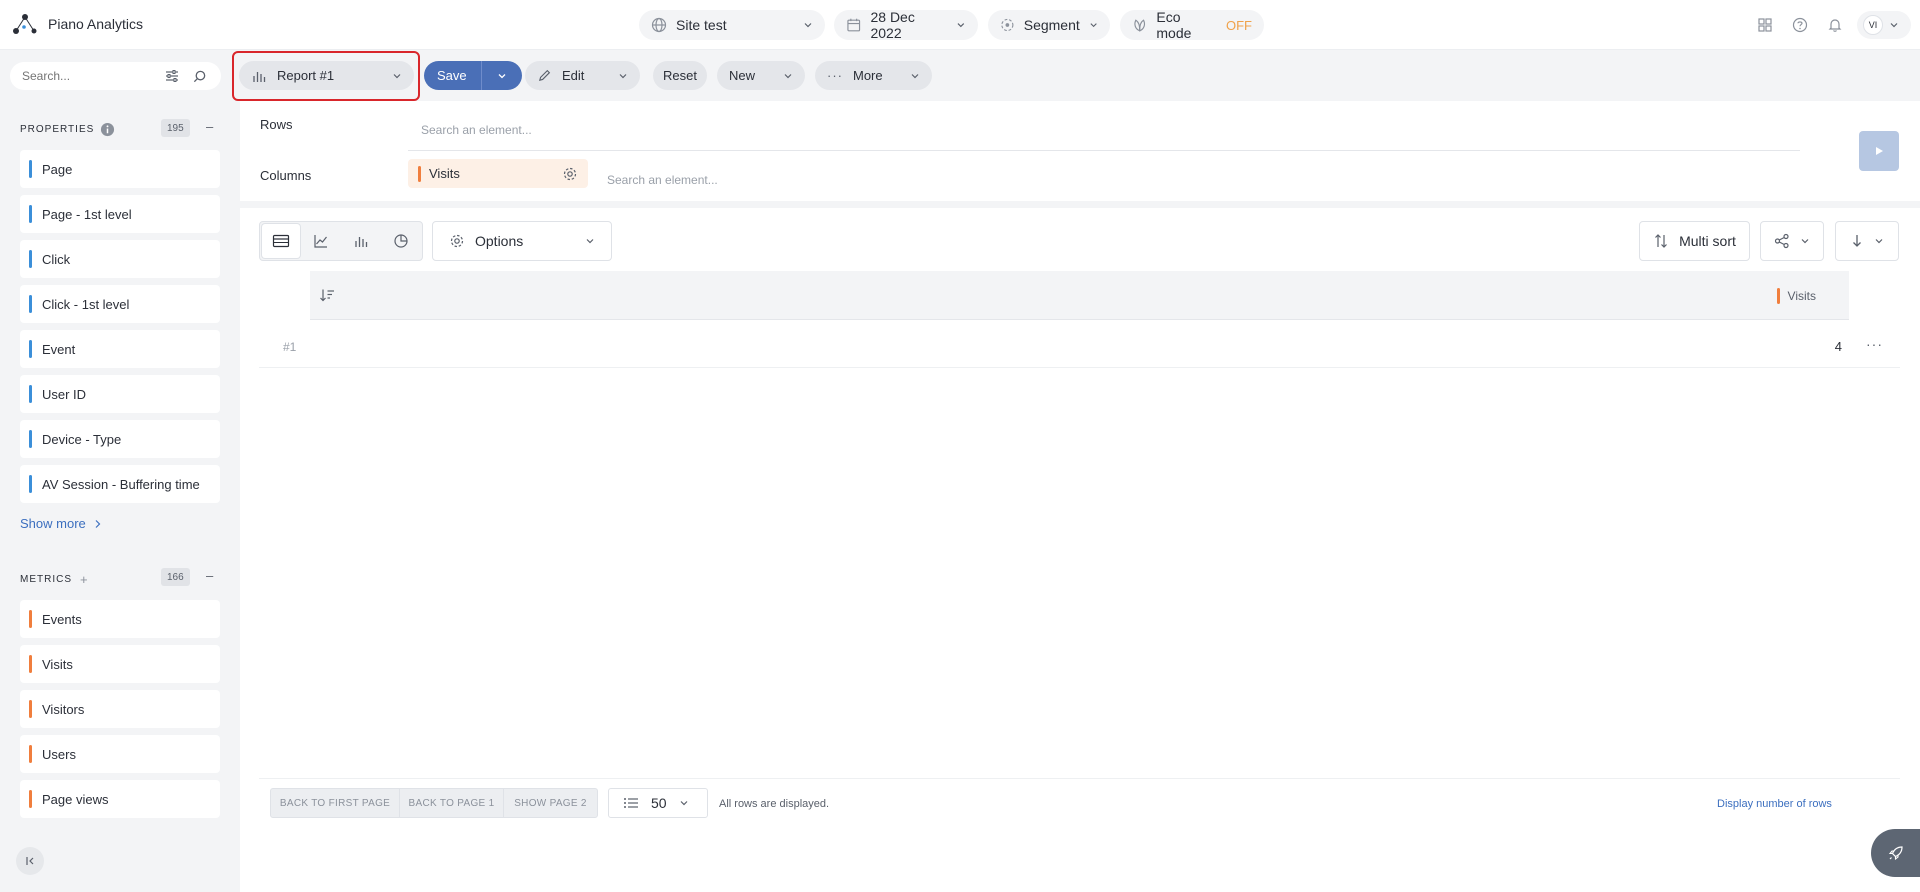  I want to click on new-button: New, so click(761, 75).